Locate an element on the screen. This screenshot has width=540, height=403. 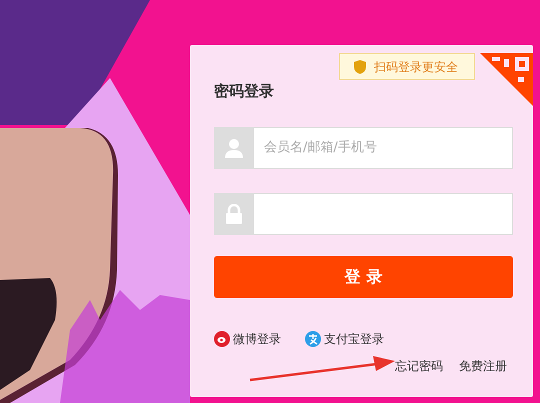
link-label: 支付宝登录 is located at coordinates (354, 339).